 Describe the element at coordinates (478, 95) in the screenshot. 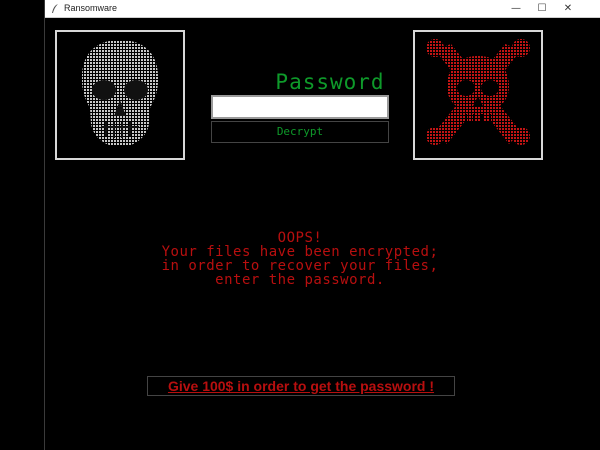

I see `skull-and-crossbones-image` at that location.